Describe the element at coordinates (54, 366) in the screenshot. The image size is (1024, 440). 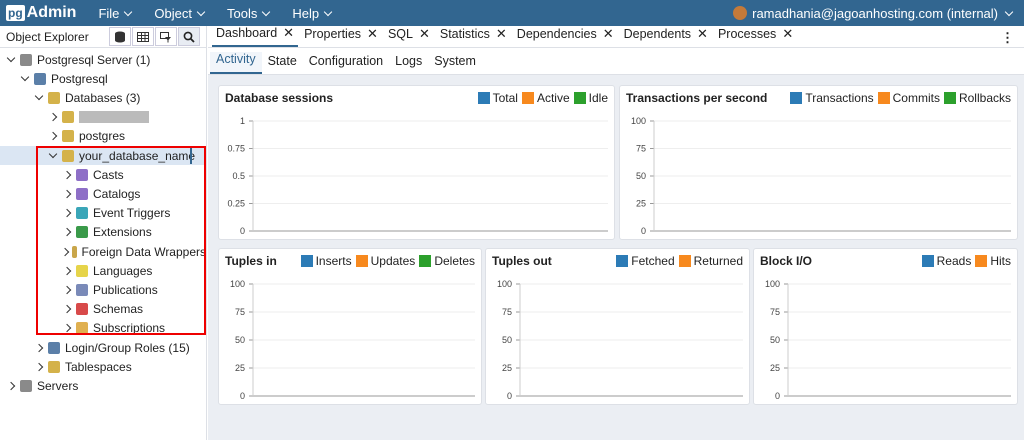
I see `tablespaces-icon` at that location.